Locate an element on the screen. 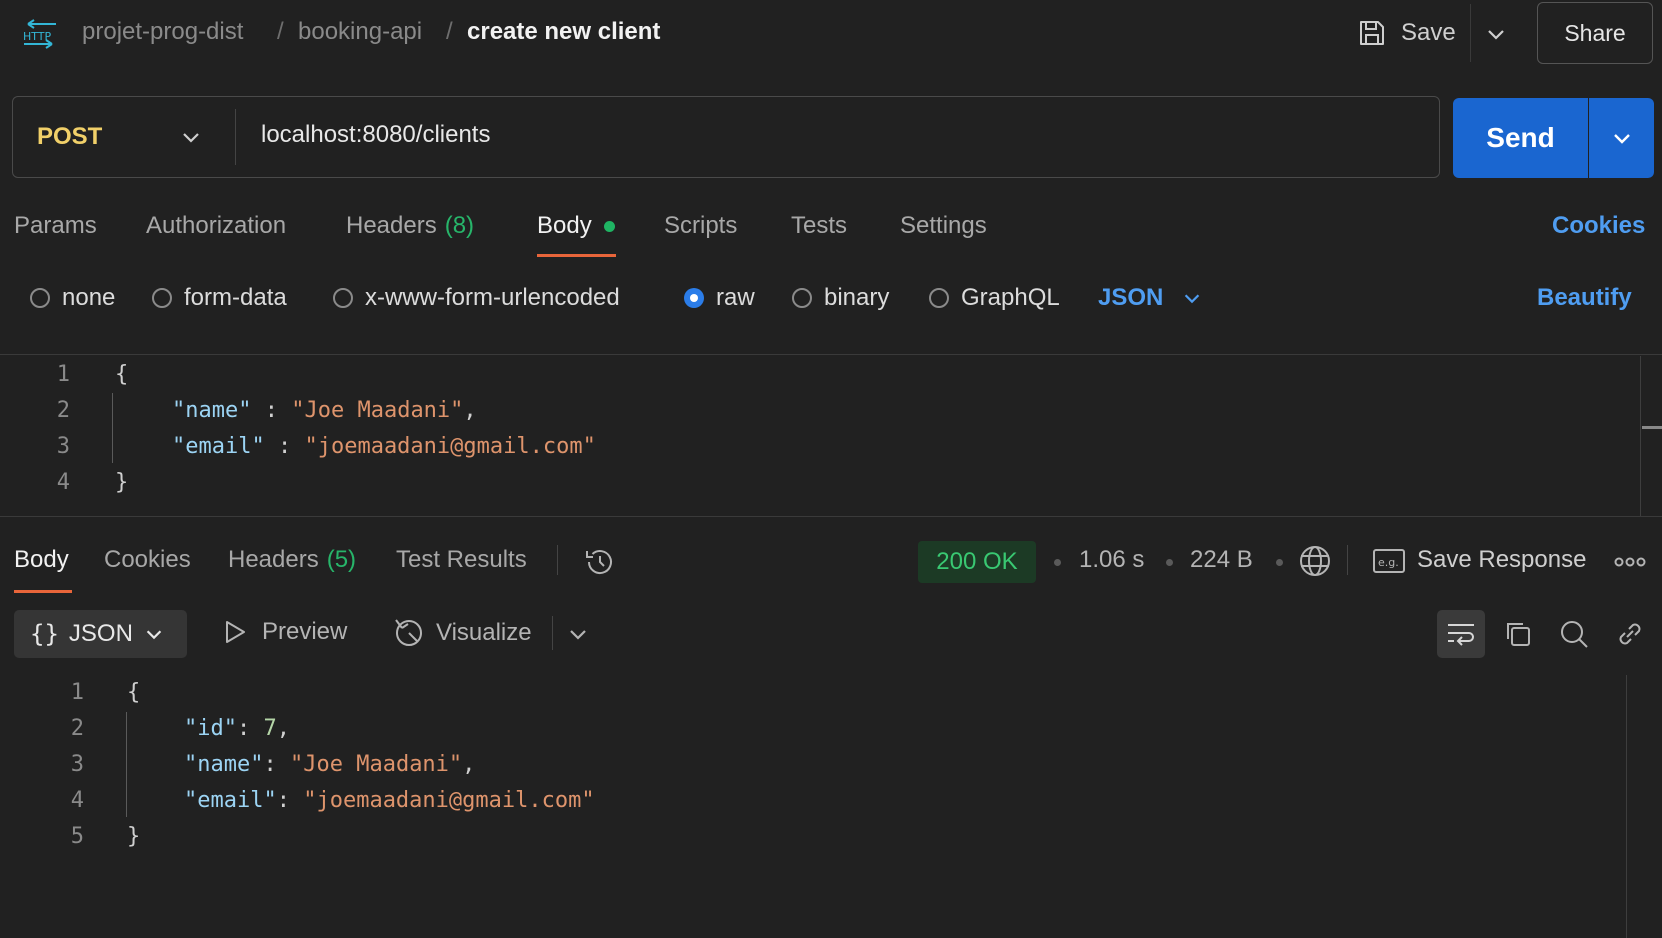 The width and height of the screenshot is (1662, 938). search-icon is located at coordinates (1574, 634).